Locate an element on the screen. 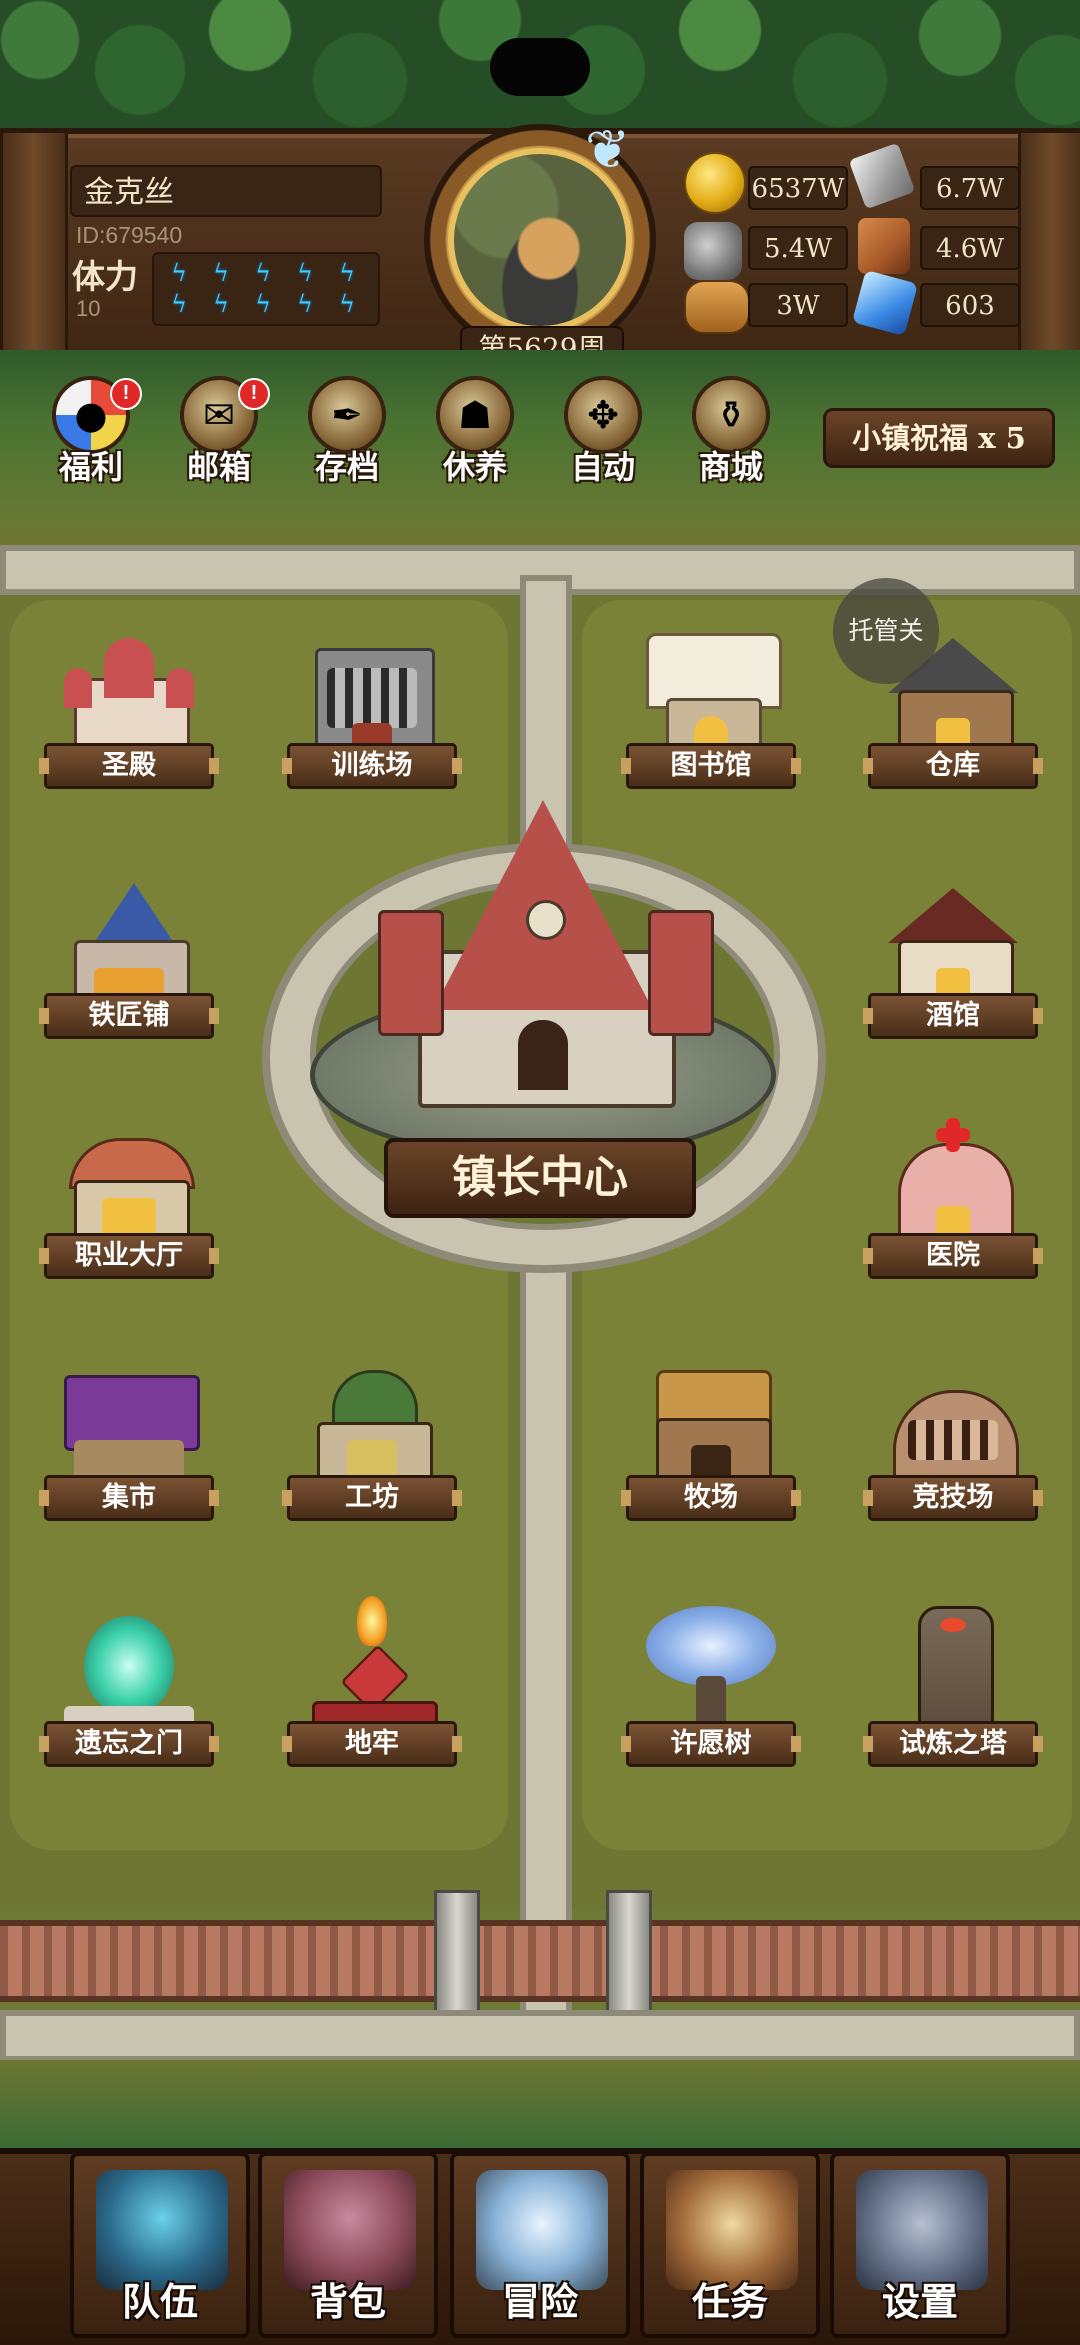  building-holy-hall: 圣殿 is located at coordinates (129, 713).